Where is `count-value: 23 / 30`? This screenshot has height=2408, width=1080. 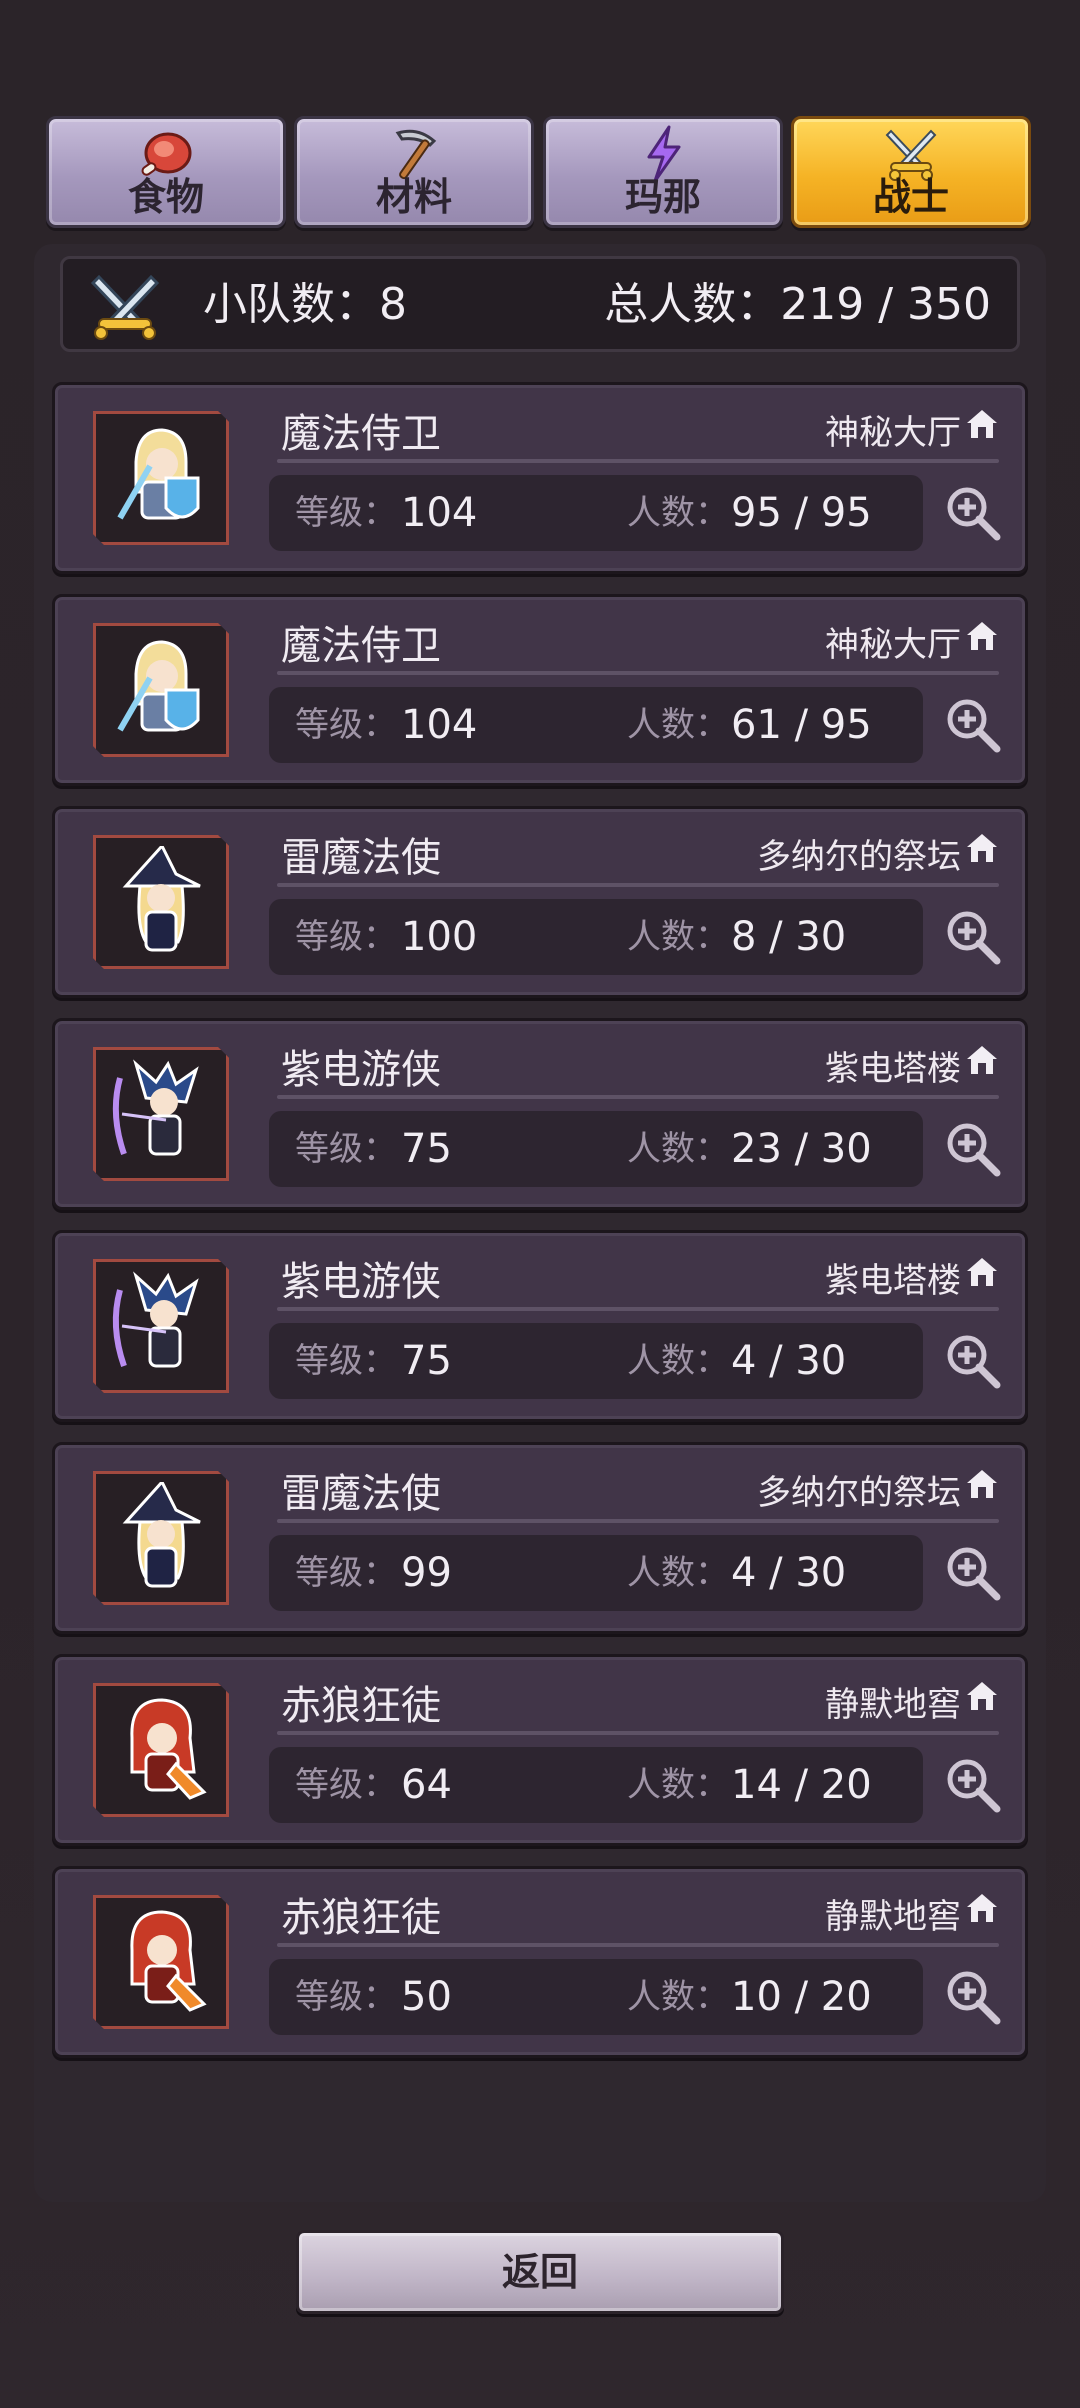
count-value: 23 / 30 is located at coordinates (801, 1149).